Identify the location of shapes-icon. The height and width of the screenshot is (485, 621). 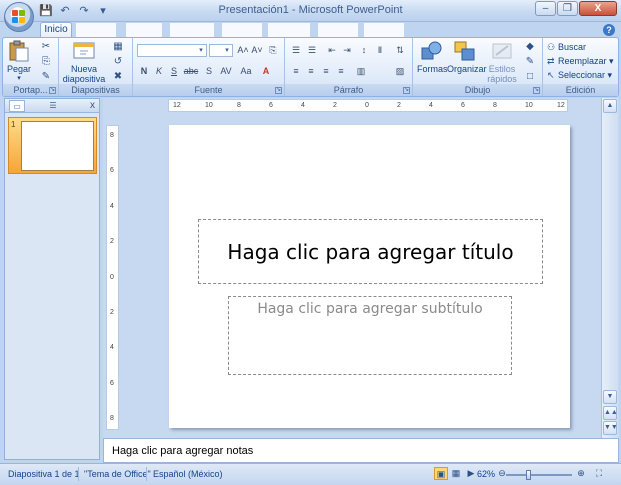
(432, 51).